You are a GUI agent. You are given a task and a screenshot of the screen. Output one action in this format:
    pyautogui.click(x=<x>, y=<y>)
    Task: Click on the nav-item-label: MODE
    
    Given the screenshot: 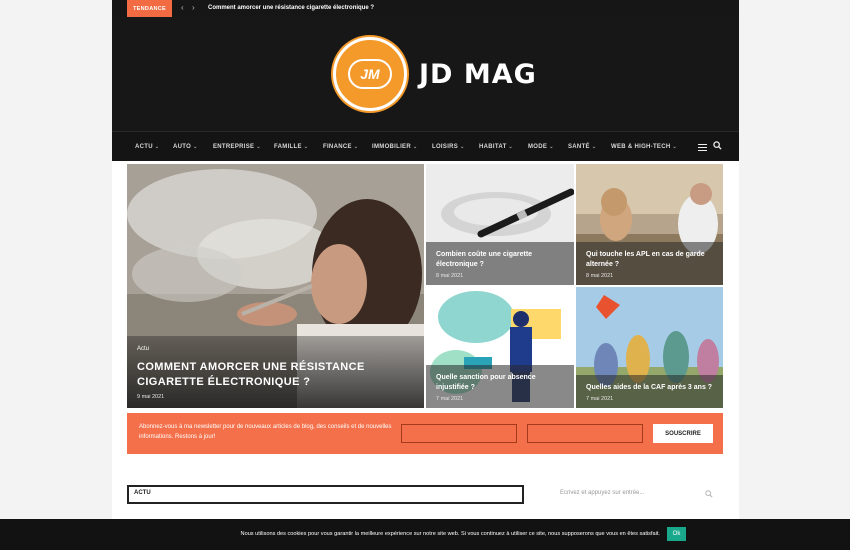 What is the action you would take?
    pyautogui.click(x=538, y=147)
    